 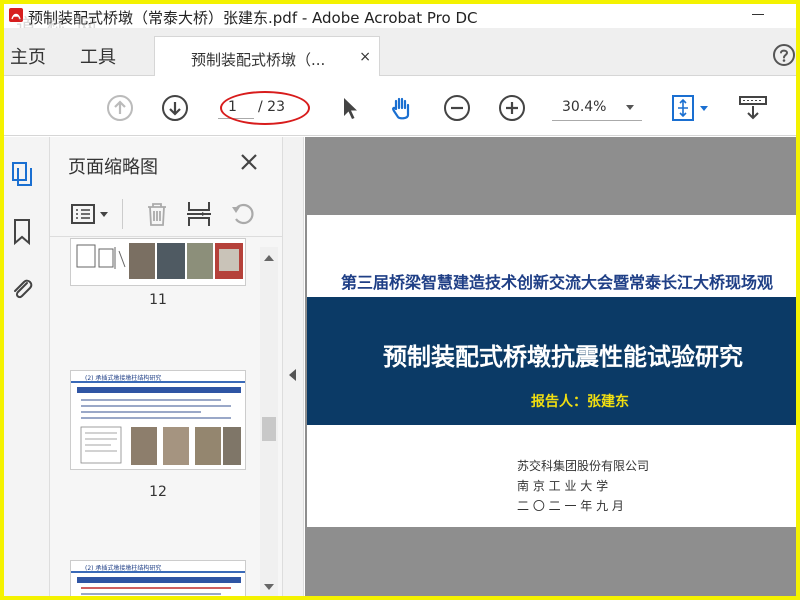 What do you see at coordinates (199, 214) in the screenshot?
I see `insert-page-icon` at bounding box center [199, 214].